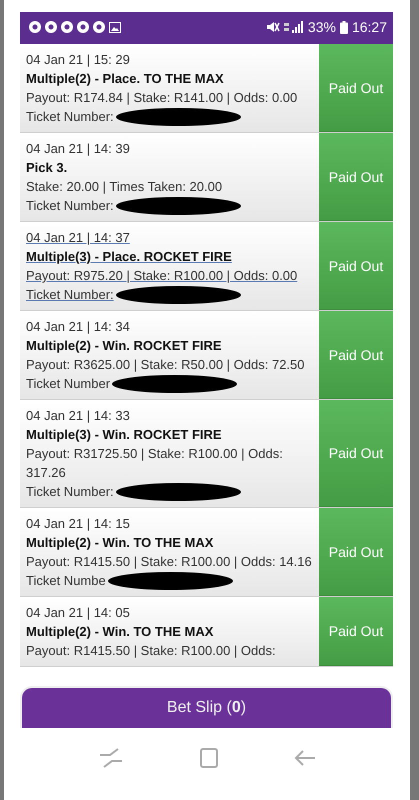  I want to click on bet-details: Stake: 20.00 | Times Taken: 20.00, so click(125, 187).